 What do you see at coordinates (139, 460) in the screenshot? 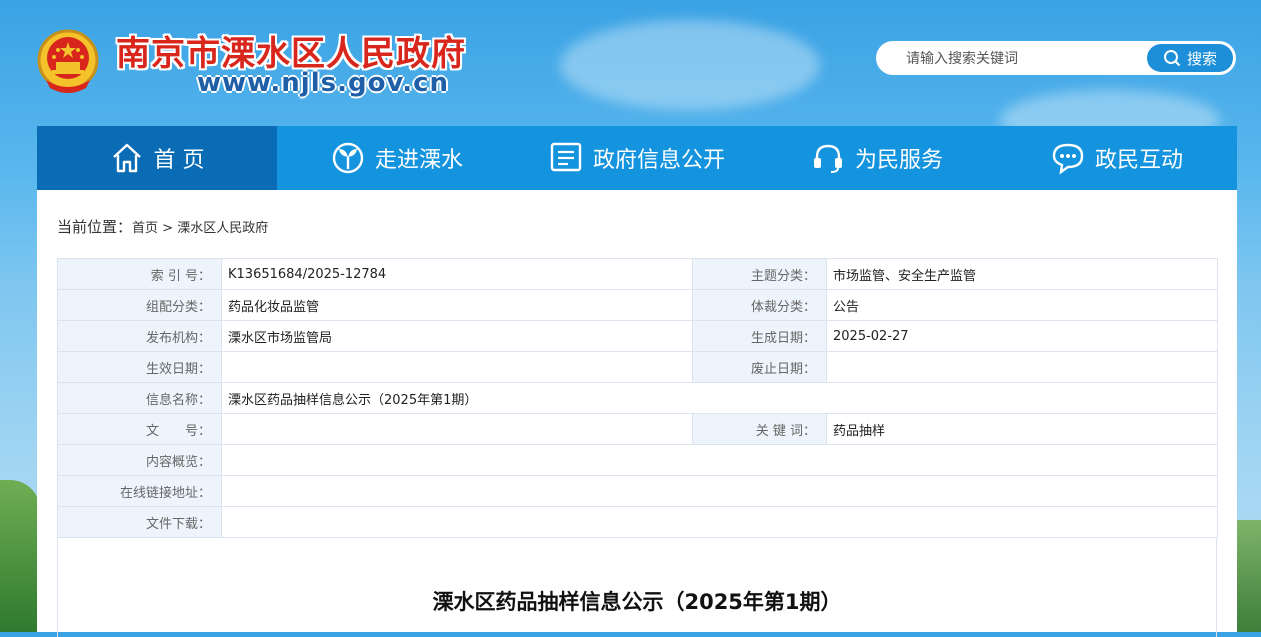
I see `summary-label: 内容概览：` at bounding box center [139, 460].